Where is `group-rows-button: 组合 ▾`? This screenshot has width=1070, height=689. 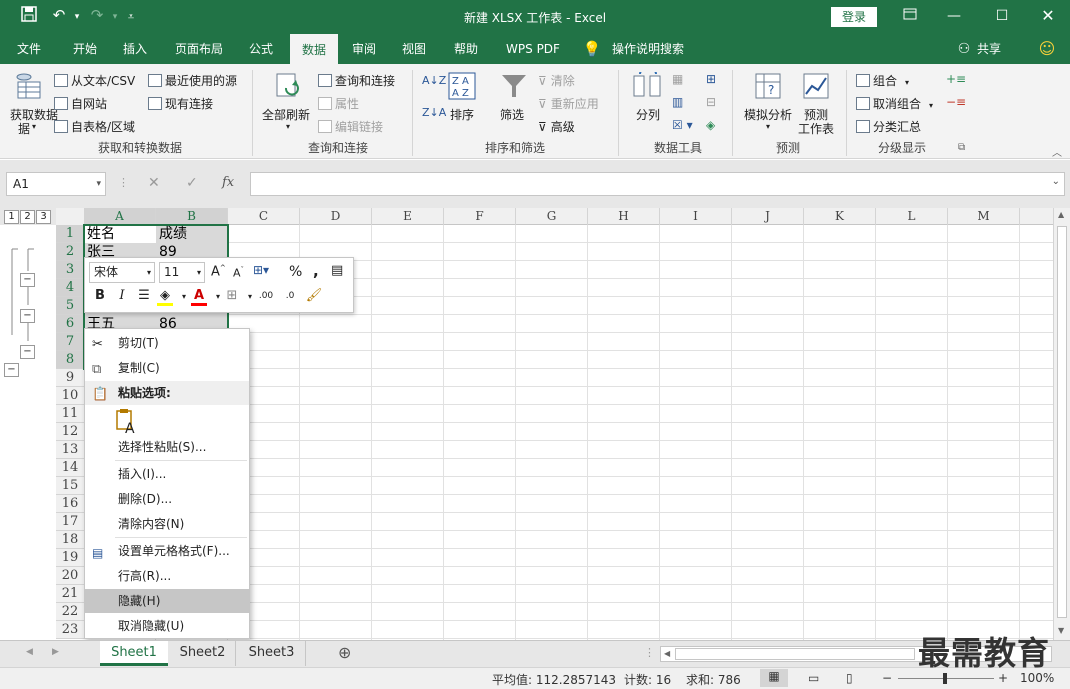
group-rows-button: 组合 ▾ is located at coordinates (882, 80).